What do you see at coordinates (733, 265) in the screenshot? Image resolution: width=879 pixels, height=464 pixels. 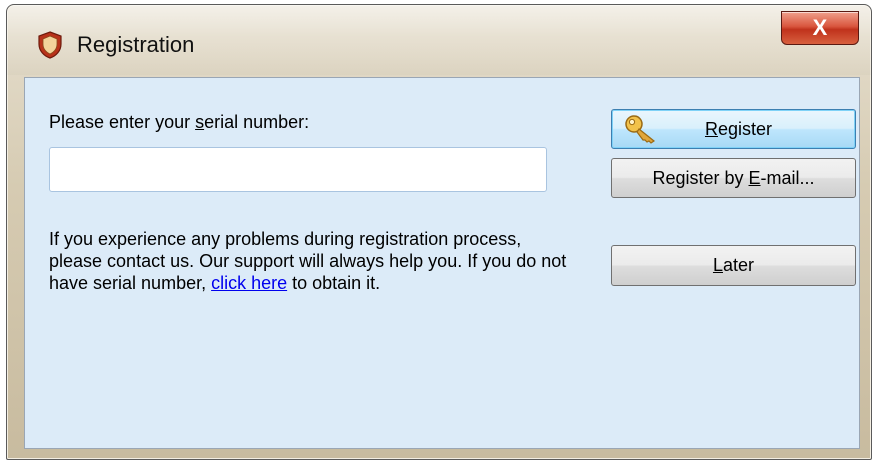 I see `later-button: Later` at bounding box center [733, 265].